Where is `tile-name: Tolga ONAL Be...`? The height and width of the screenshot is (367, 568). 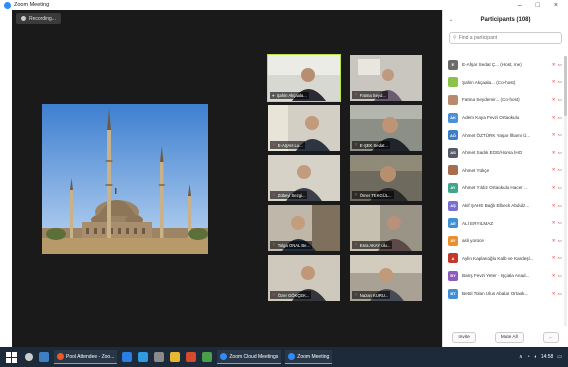 tile-name: Tolga ONAL Be... is located at coordinates (293, 245).